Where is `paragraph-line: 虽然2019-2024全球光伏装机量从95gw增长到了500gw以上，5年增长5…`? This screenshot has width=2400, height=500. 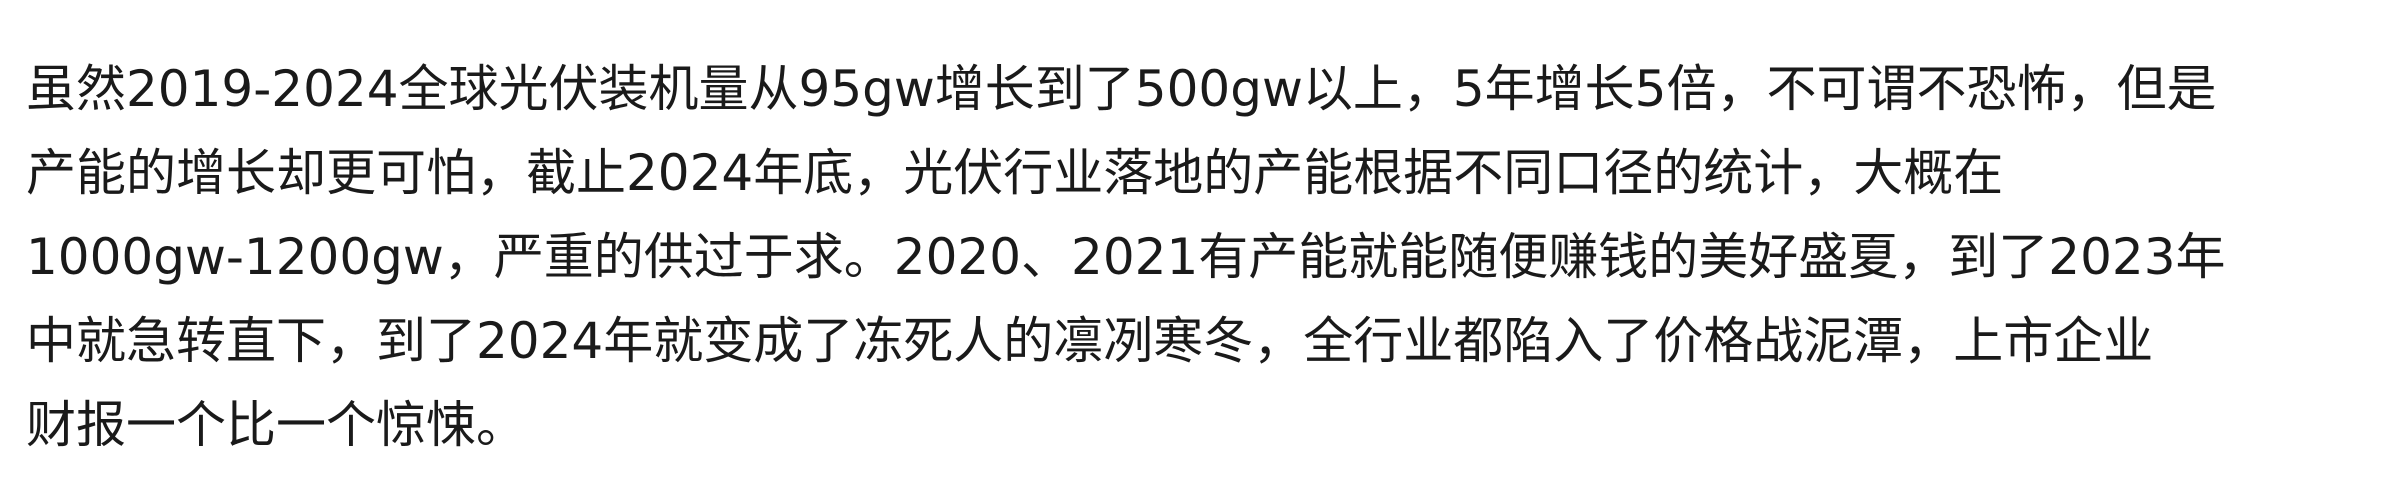
paragraph-line: 虽然2019-2024全球光伏装机量从95gw增长到了500gw以上，5年增长5… is located at coordinates (1121, 89).